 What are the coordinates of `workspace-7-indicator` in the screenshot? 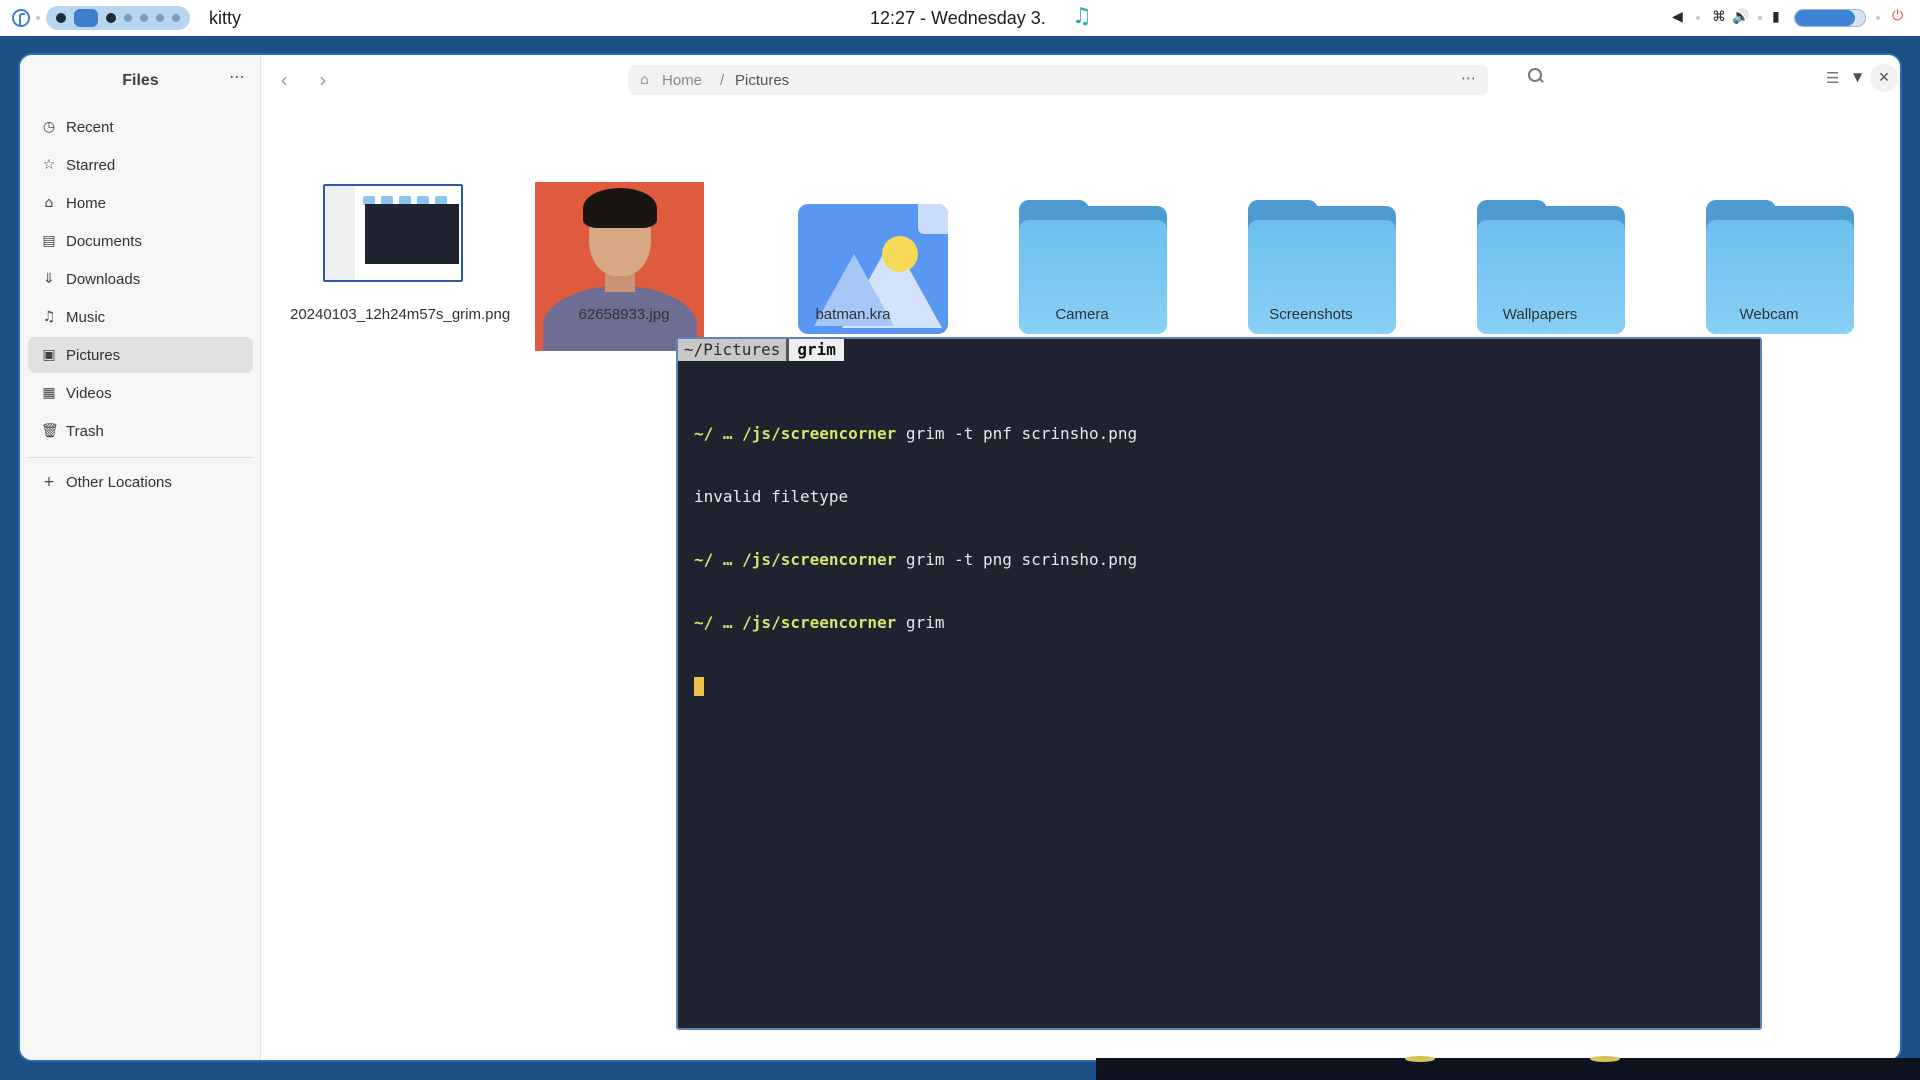 It's located at (176, 18).